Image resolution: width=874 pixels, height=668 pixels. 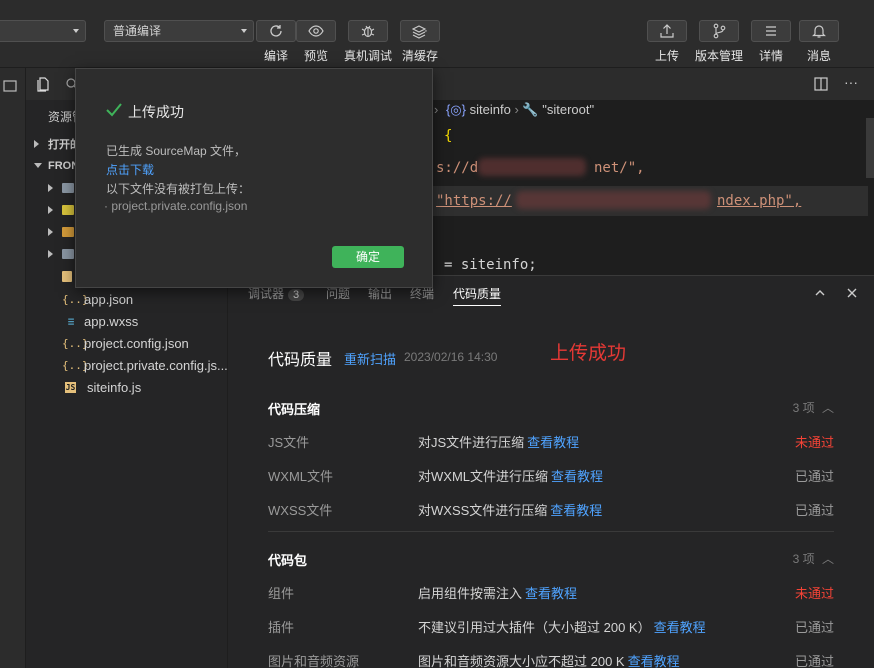 I want to click on breadcrumb-item: siteinfo, so click(x=490, y=109).